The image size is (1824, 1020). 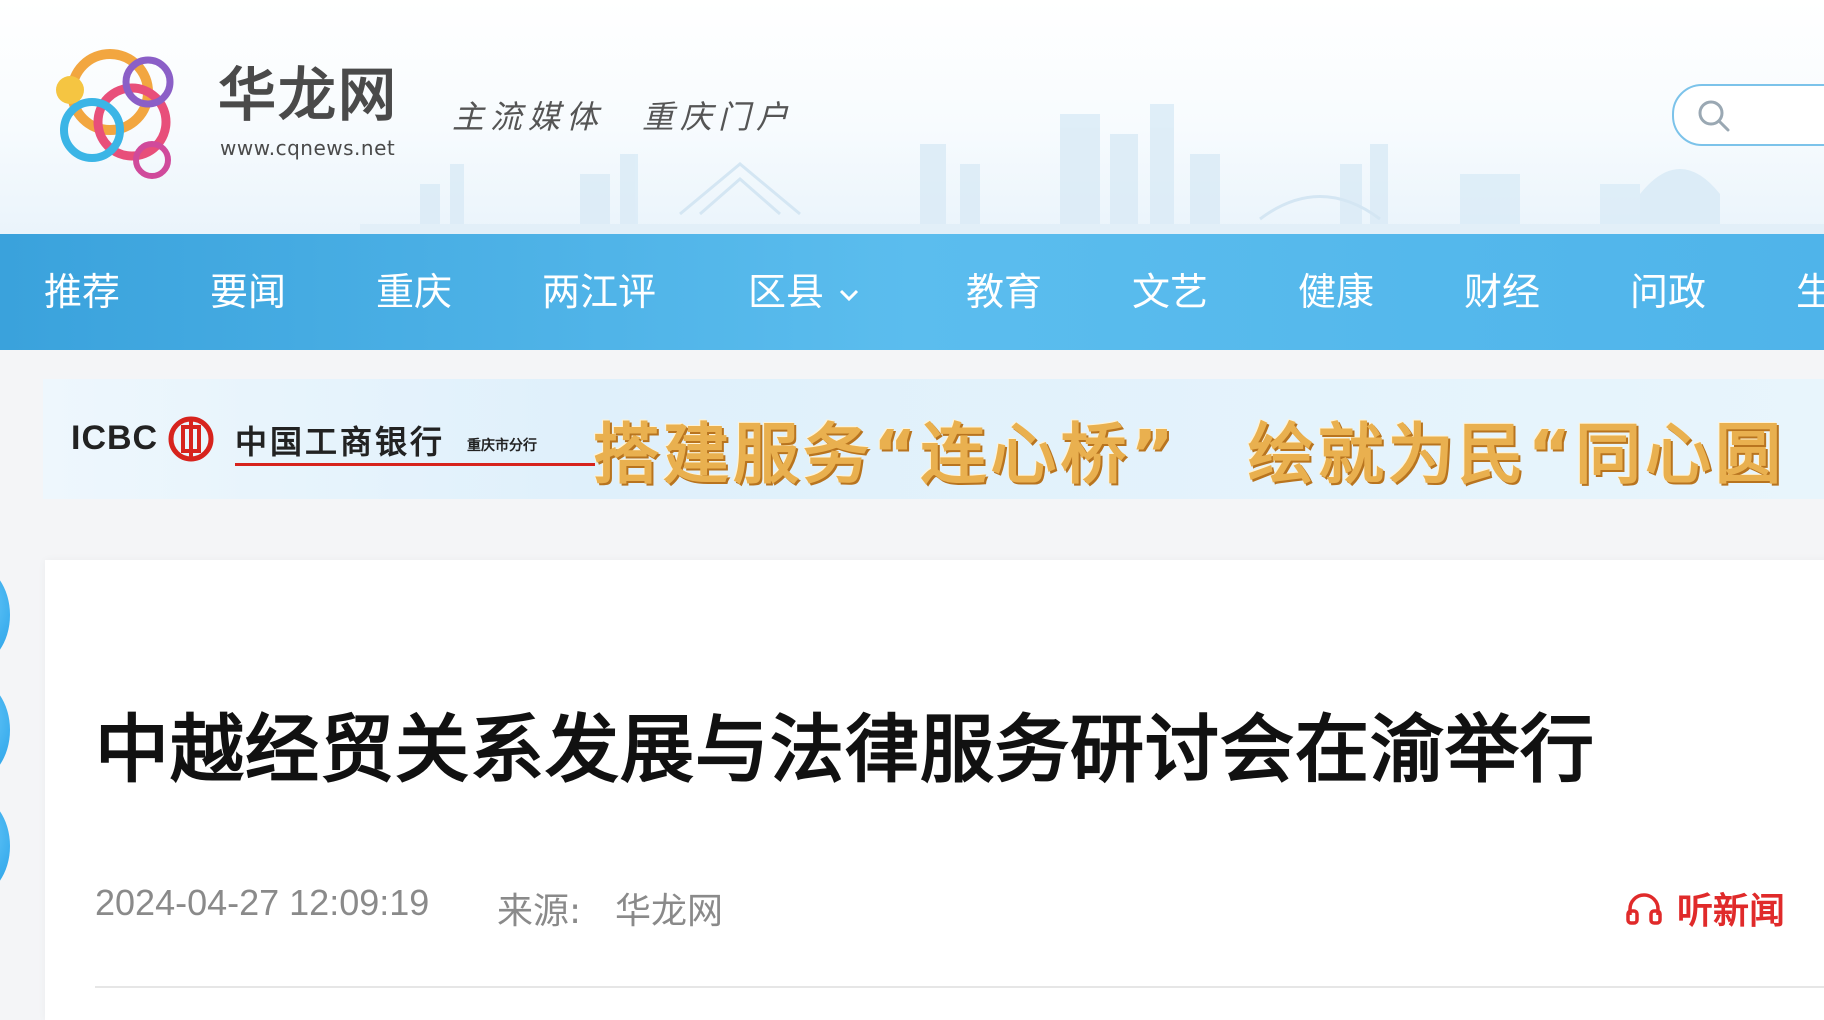 I want to click on nav-item-life: 生, so click(x=1810, y=292).